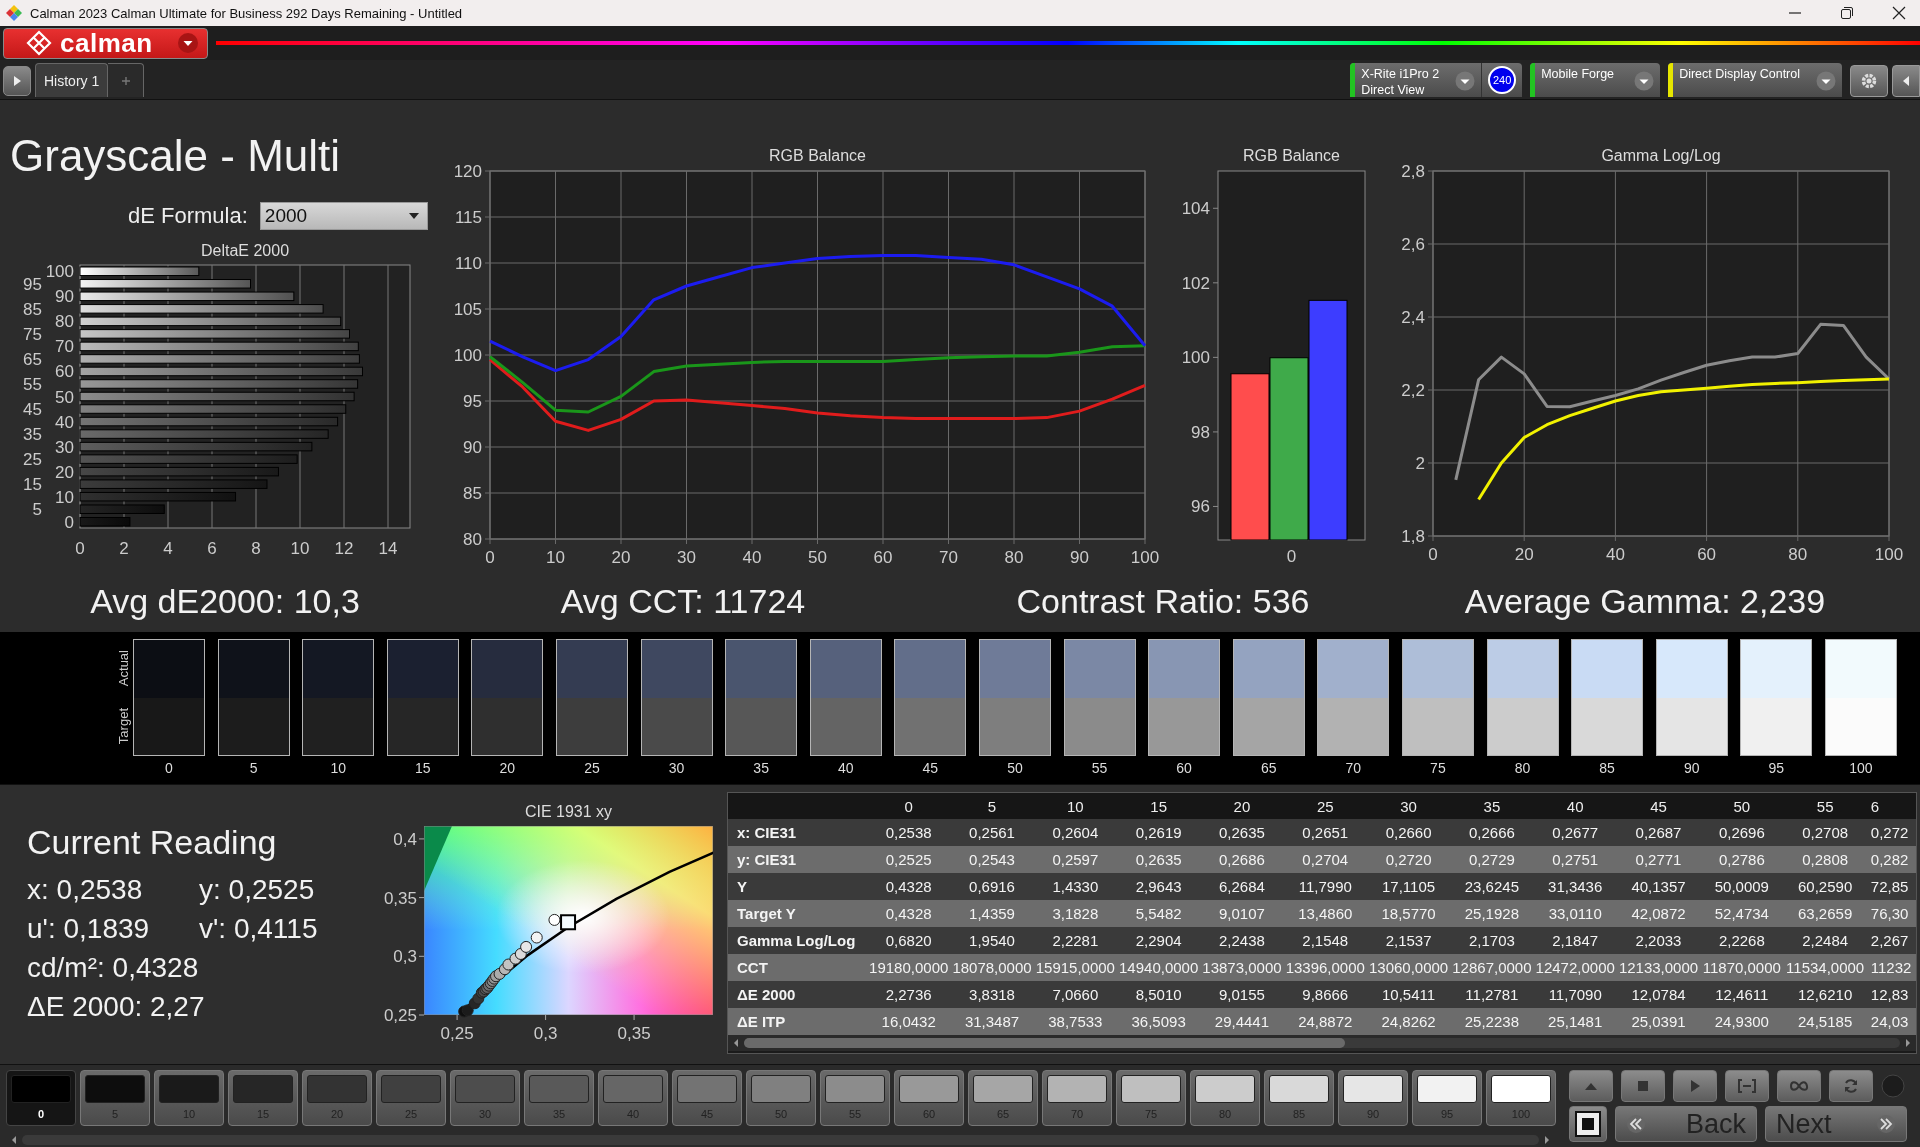  I want to click on table-cell: 0,2651, so click(1325, 832).